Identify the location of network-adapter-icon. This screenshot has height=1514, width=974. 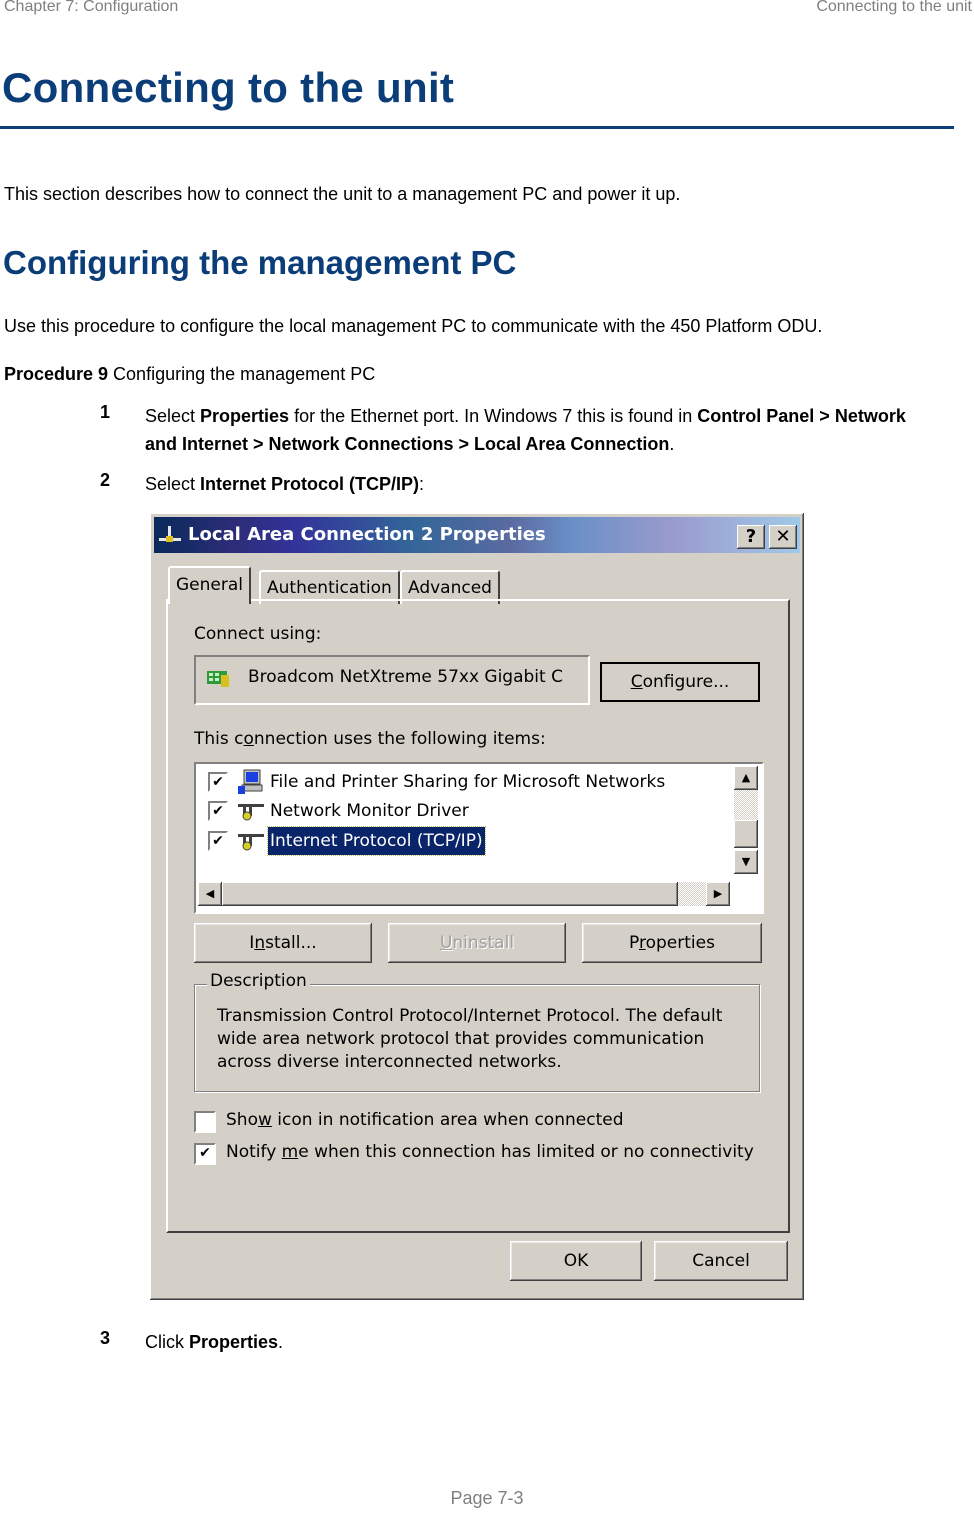
(218, 679).